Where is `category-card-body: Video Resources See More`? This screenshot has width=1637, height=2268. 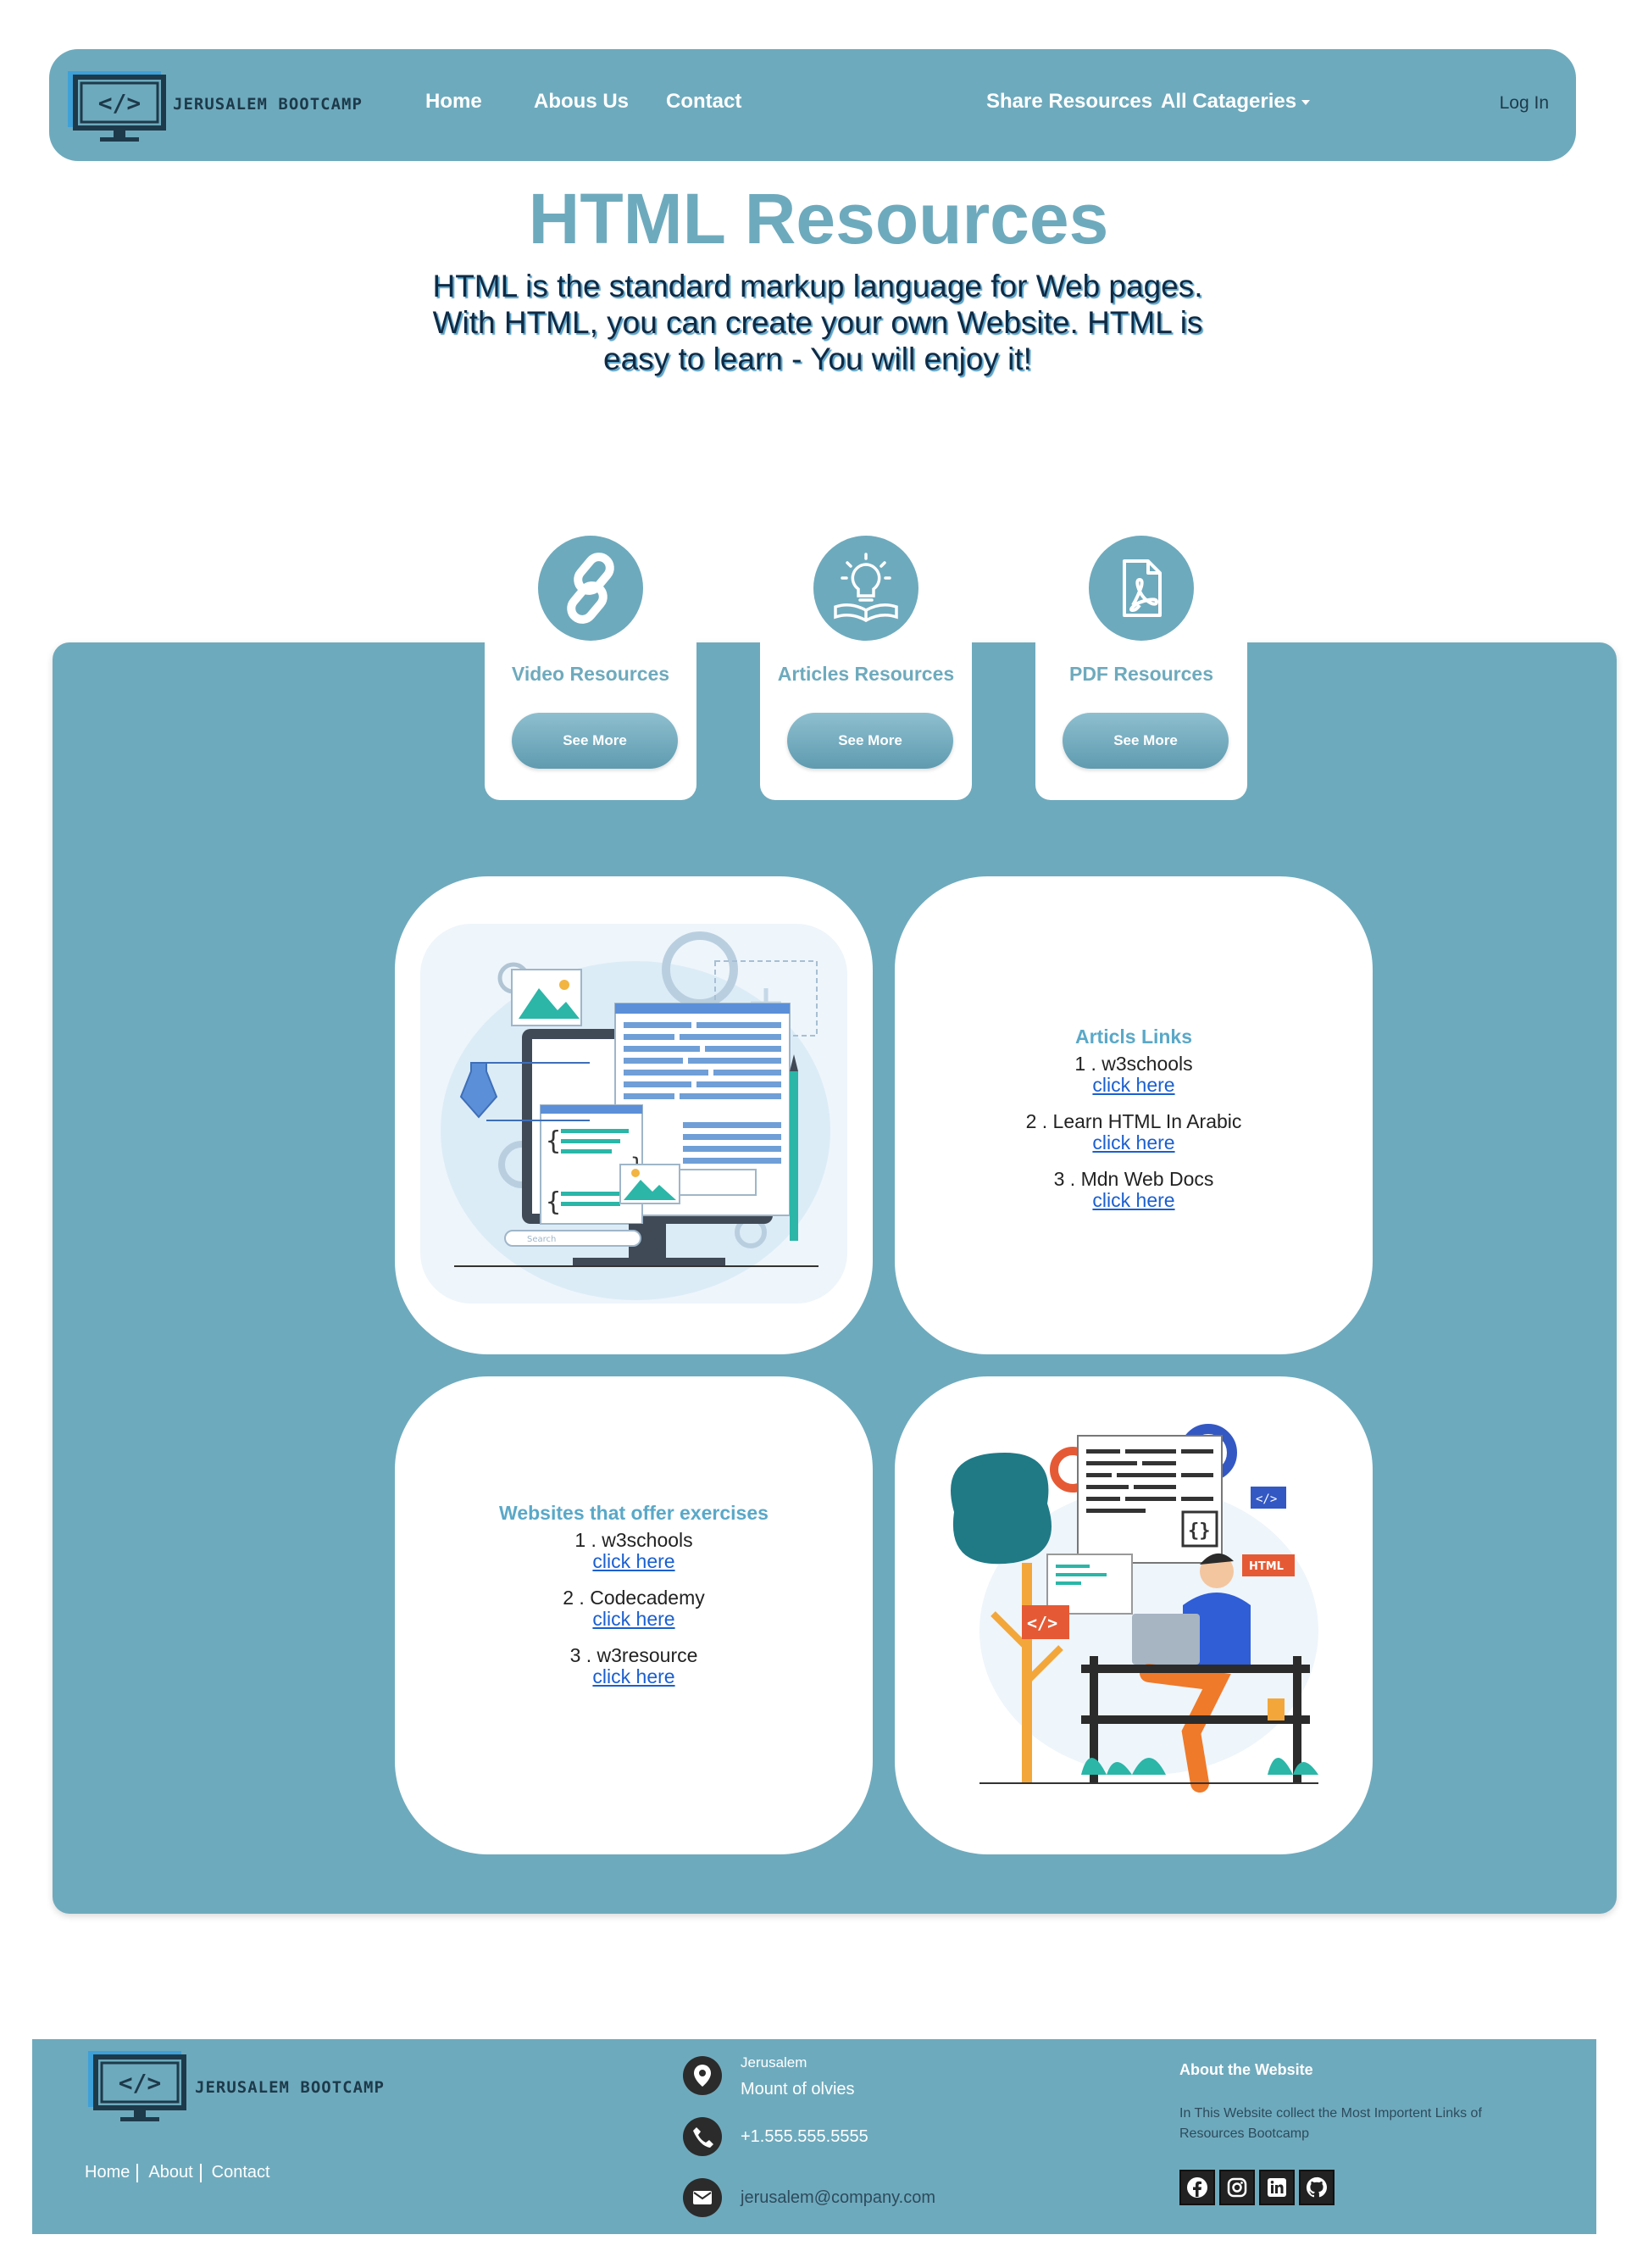
category-card-body: Video Resources See More is located at coordinates (591, 668).